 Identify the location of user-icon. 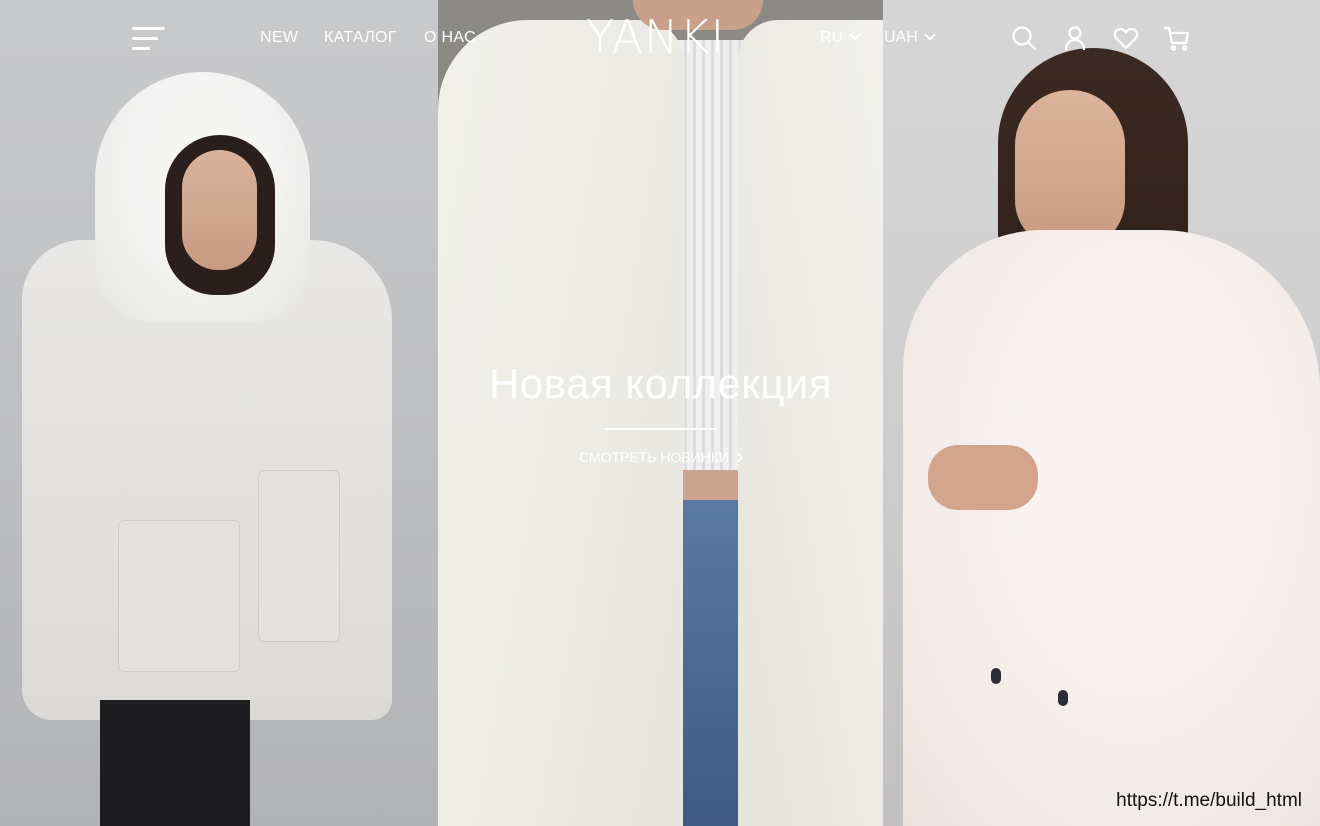
(1075, 38).